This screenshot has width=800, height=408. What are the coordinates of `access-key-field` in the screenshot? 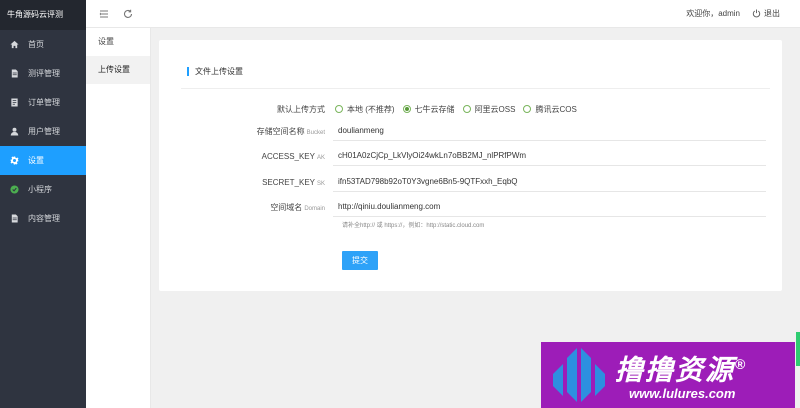 It's located at (549, 156).